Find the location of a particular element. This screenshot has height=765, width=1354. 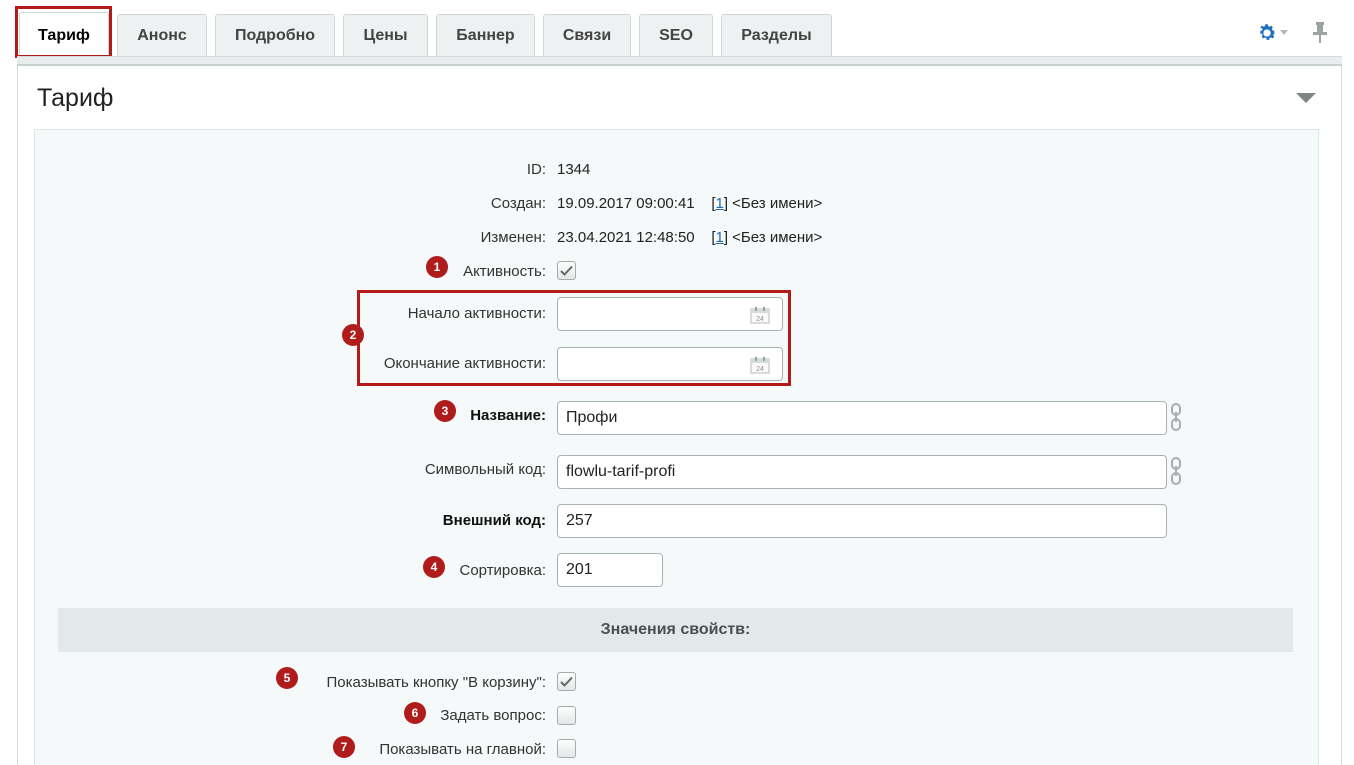

modified-user-link: 1 is located at coordinates (719, 237).